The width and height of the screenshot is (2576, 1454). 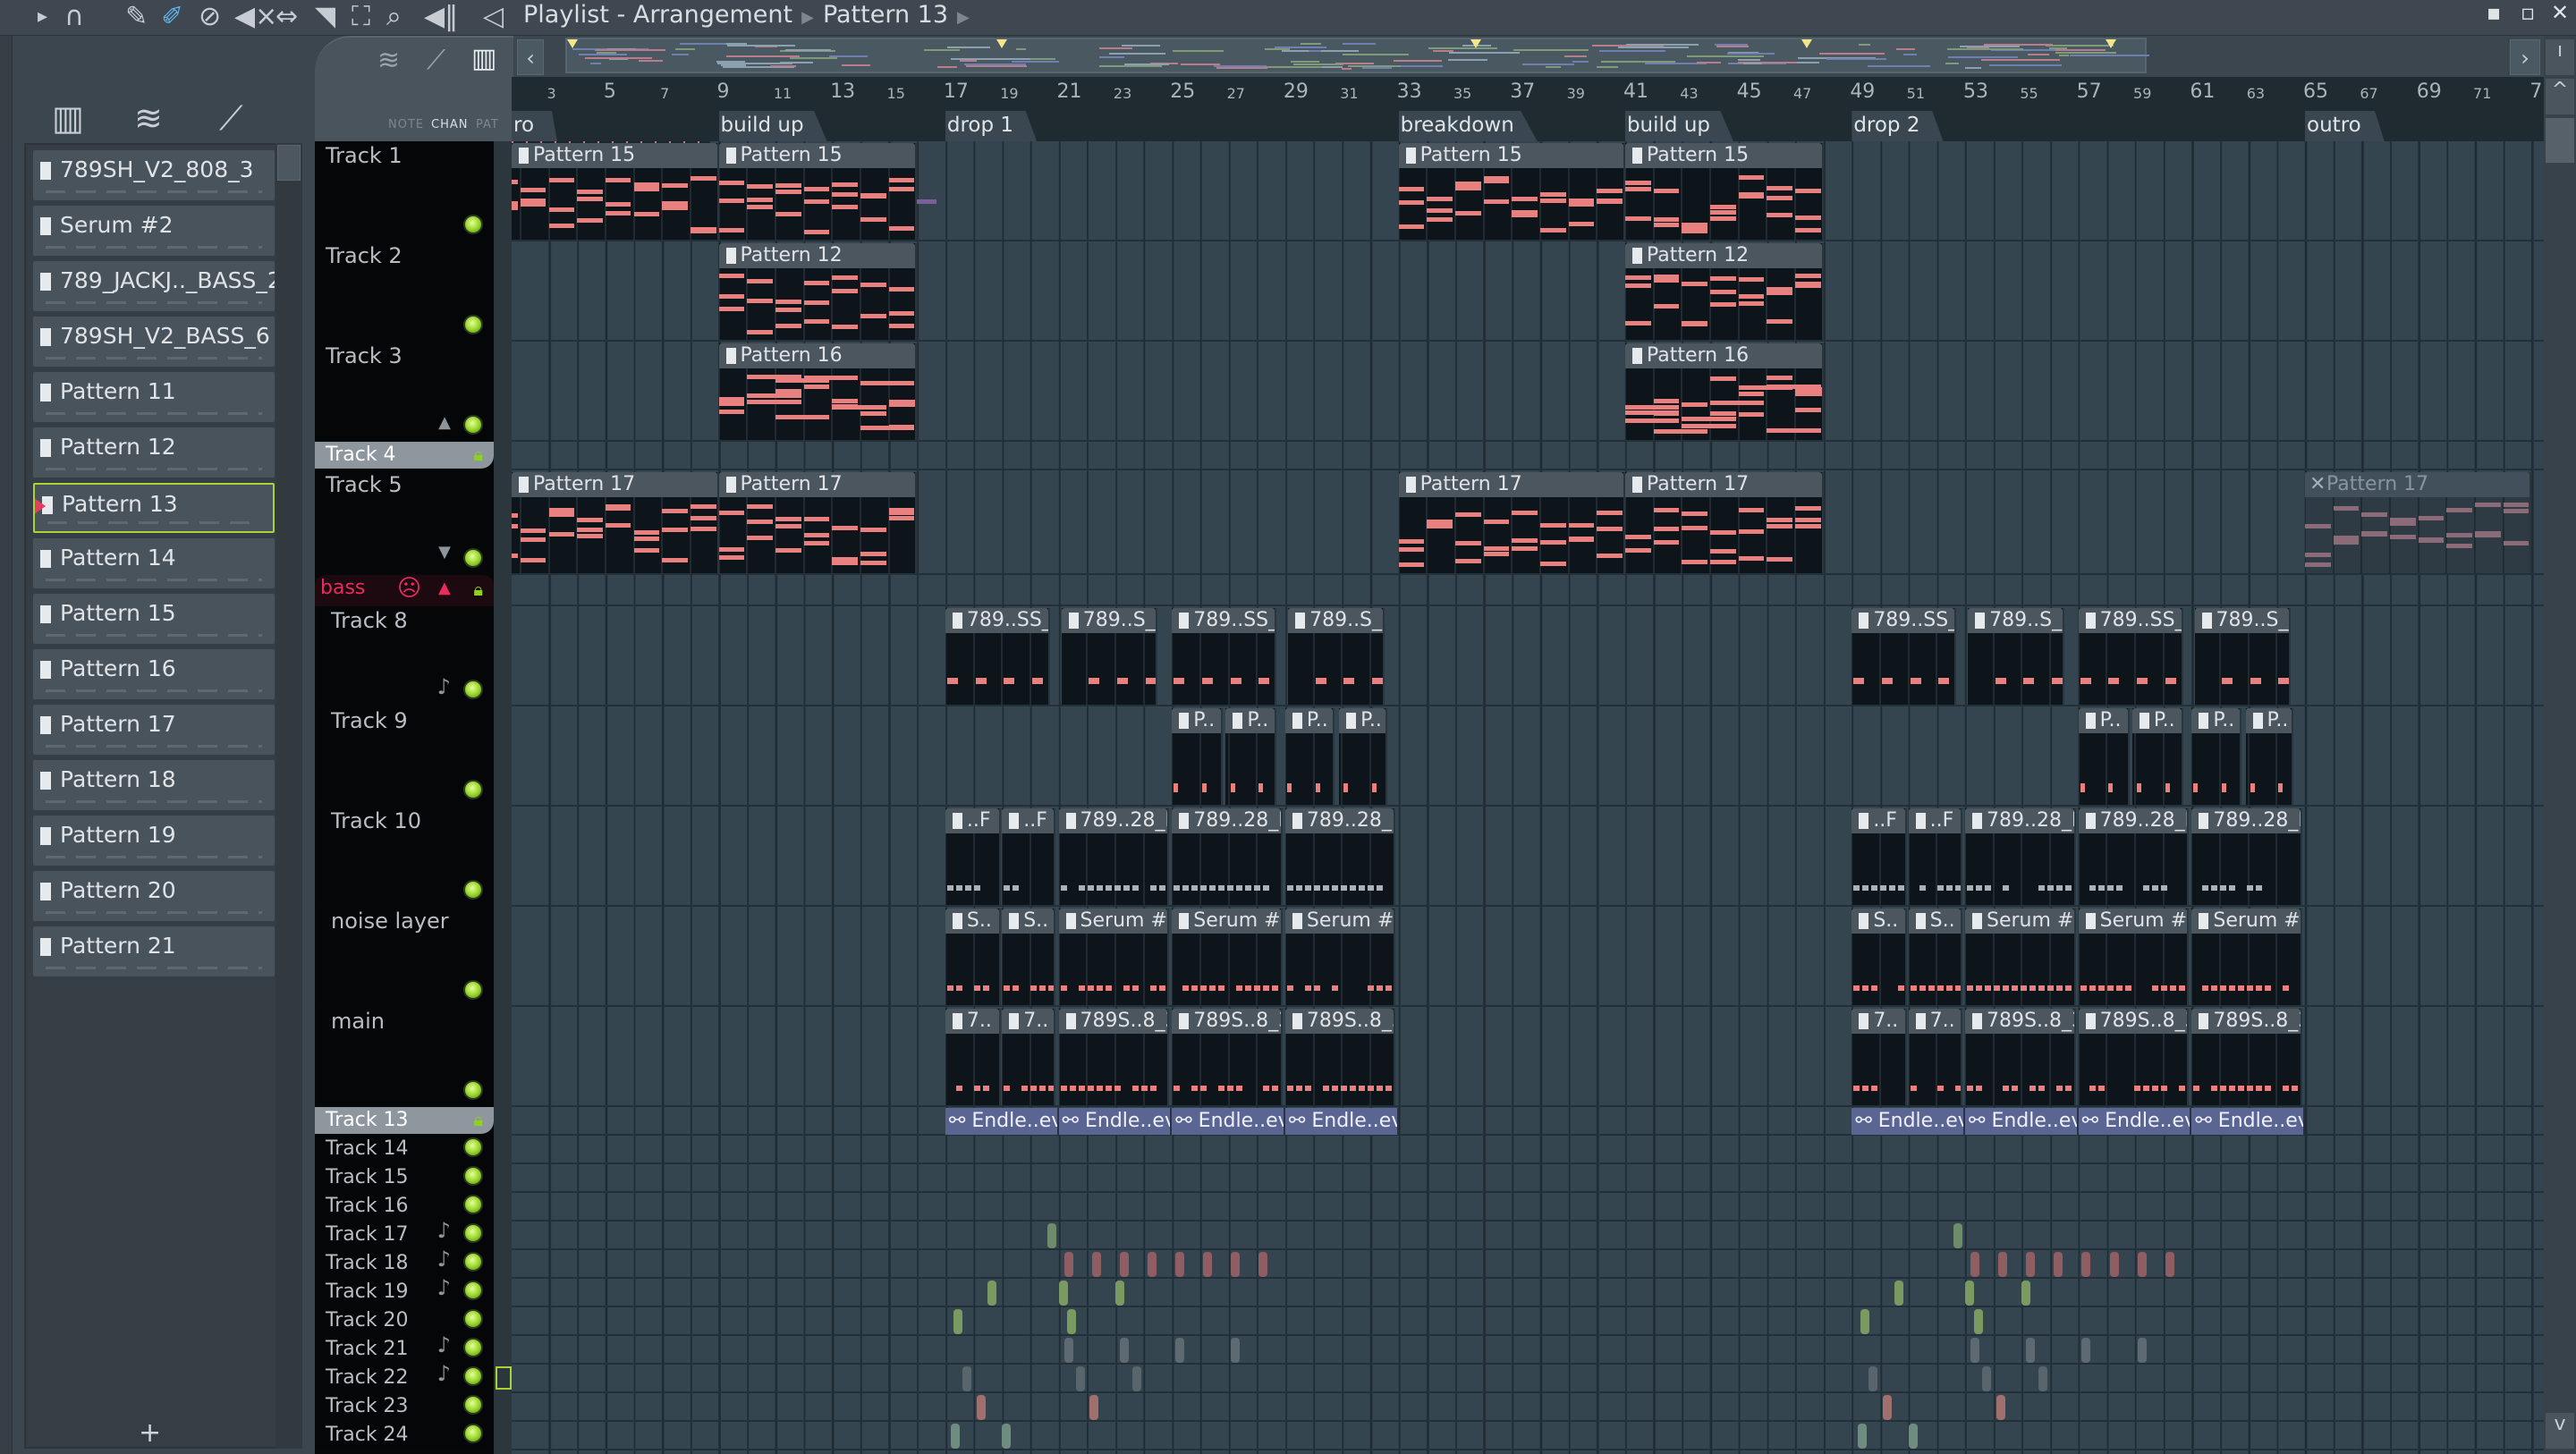 I want to click on marker-ro: ro, so click(x=535, y=126).